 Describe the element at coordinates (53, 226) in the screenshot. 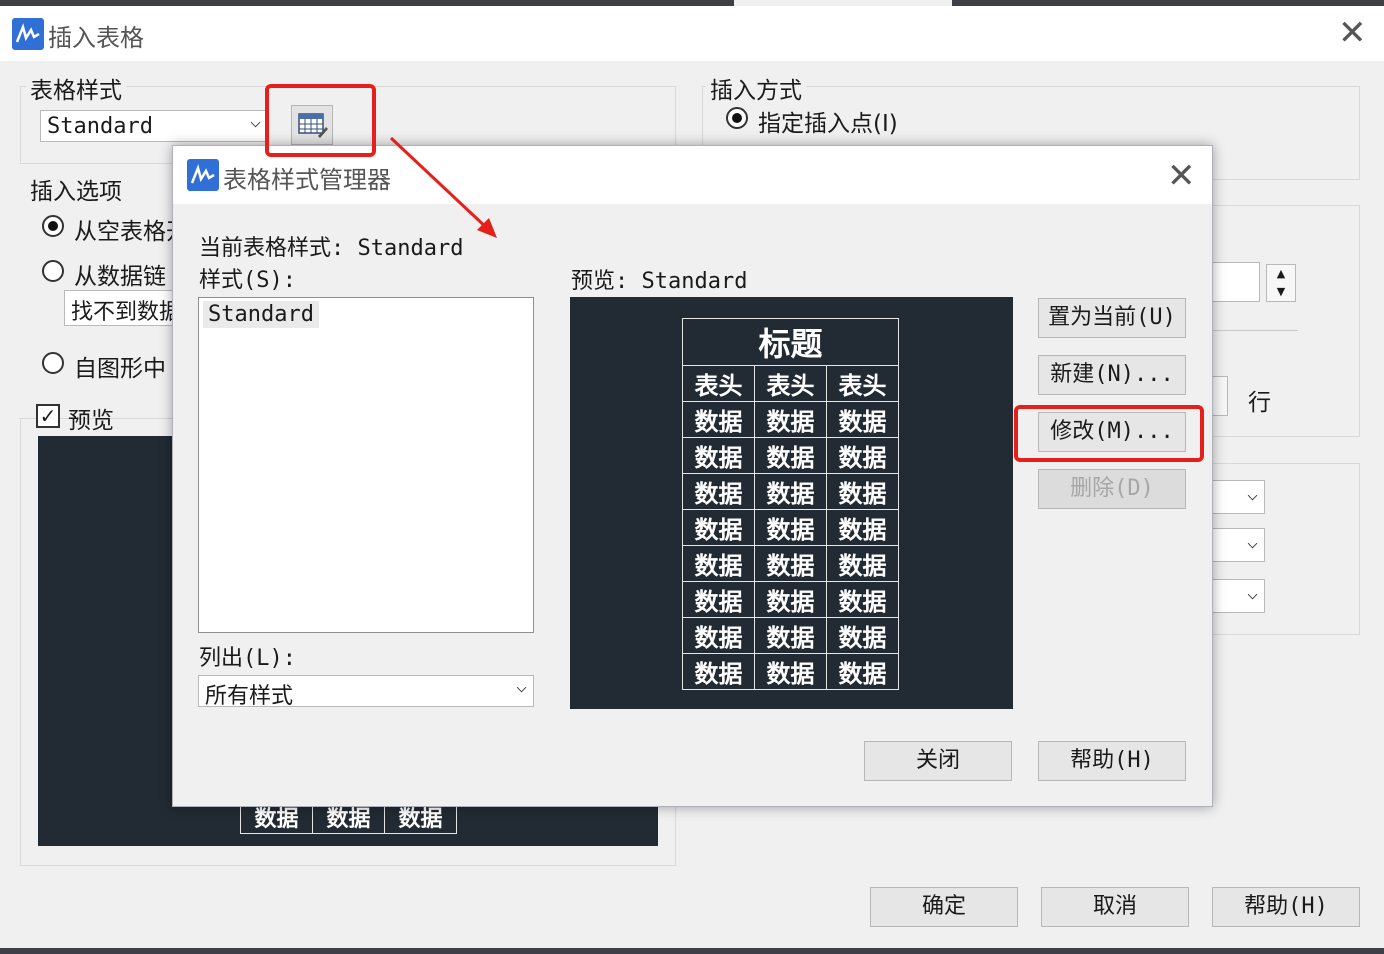

I see `option-empty-table-radio` at that location.